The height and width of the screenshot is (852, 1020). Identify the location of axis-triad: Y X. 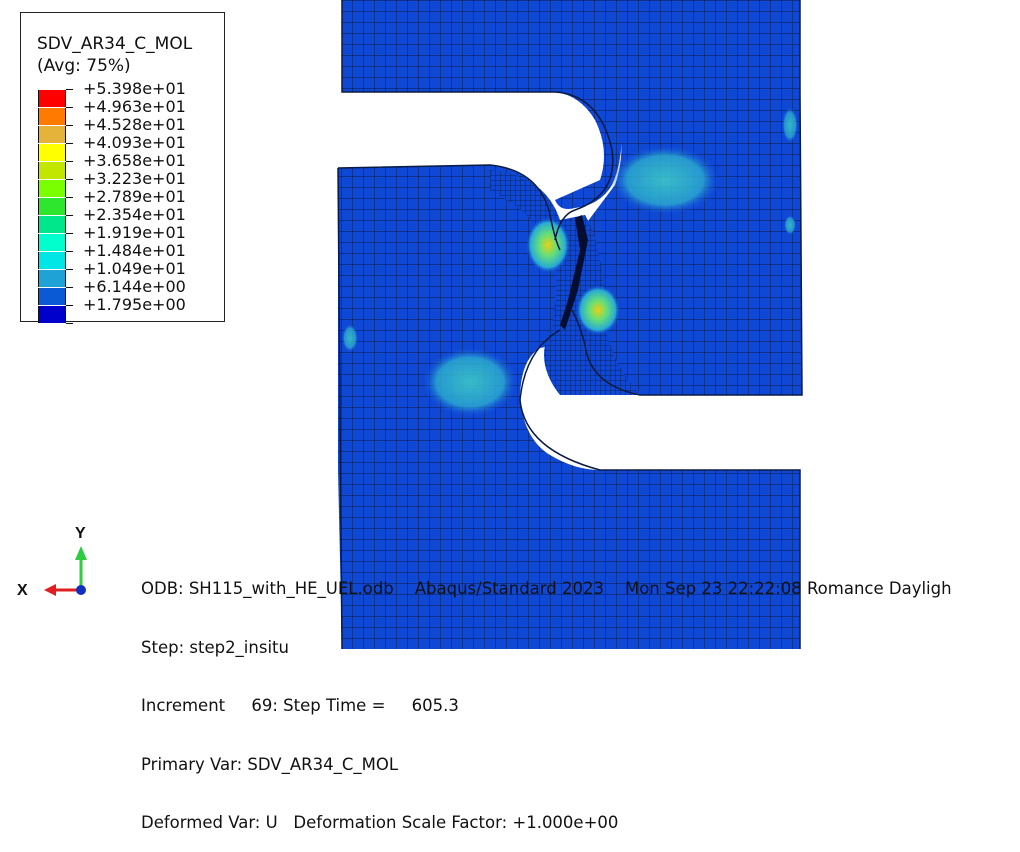
(52, 562).